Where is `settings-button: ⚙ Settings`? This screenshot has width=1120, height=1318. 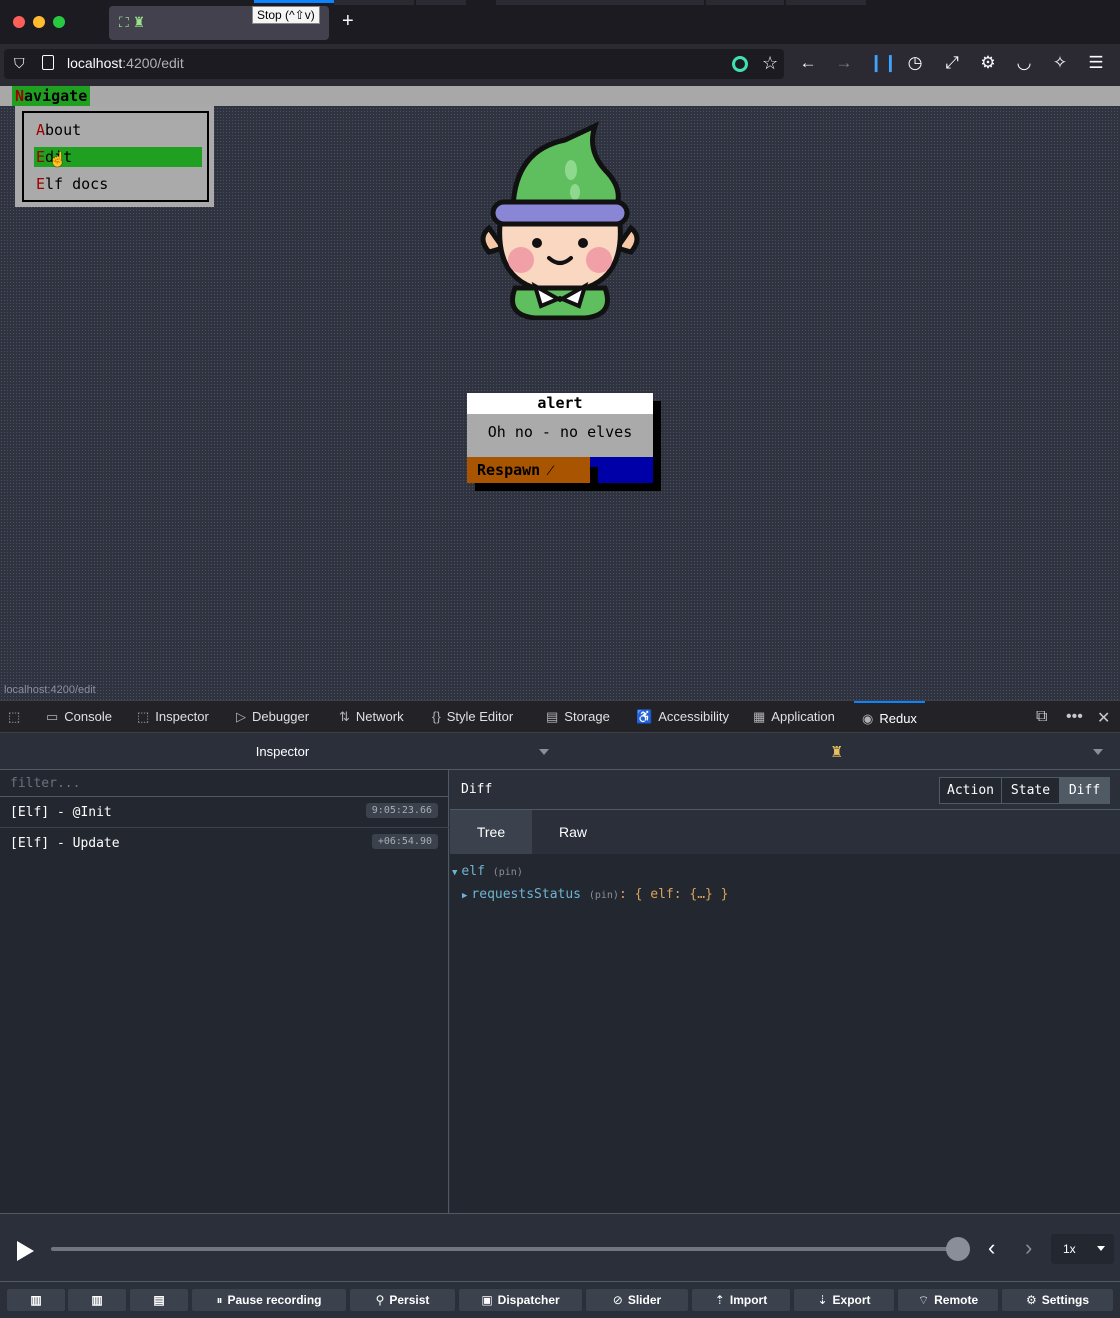 settings-button: ⚙ Settings is located at coordinates (1057, 1300).